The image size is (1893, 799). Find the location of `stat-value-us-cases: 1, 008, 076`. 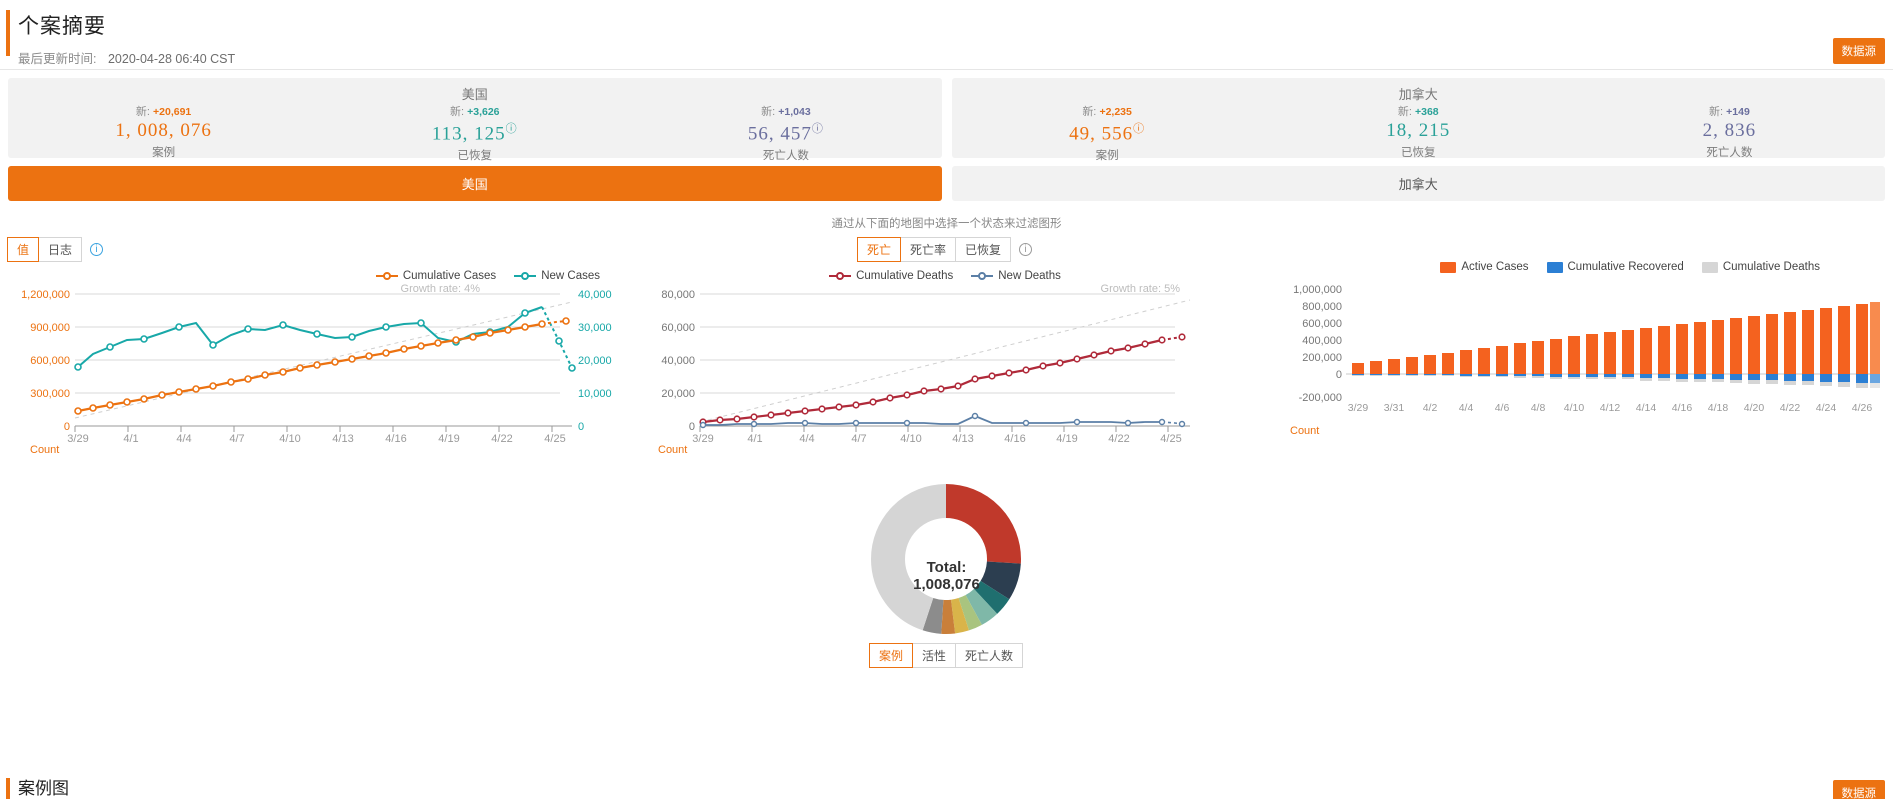

stat-value-us-cases: 1, 008, 076 is located at coordinates (163, 130).